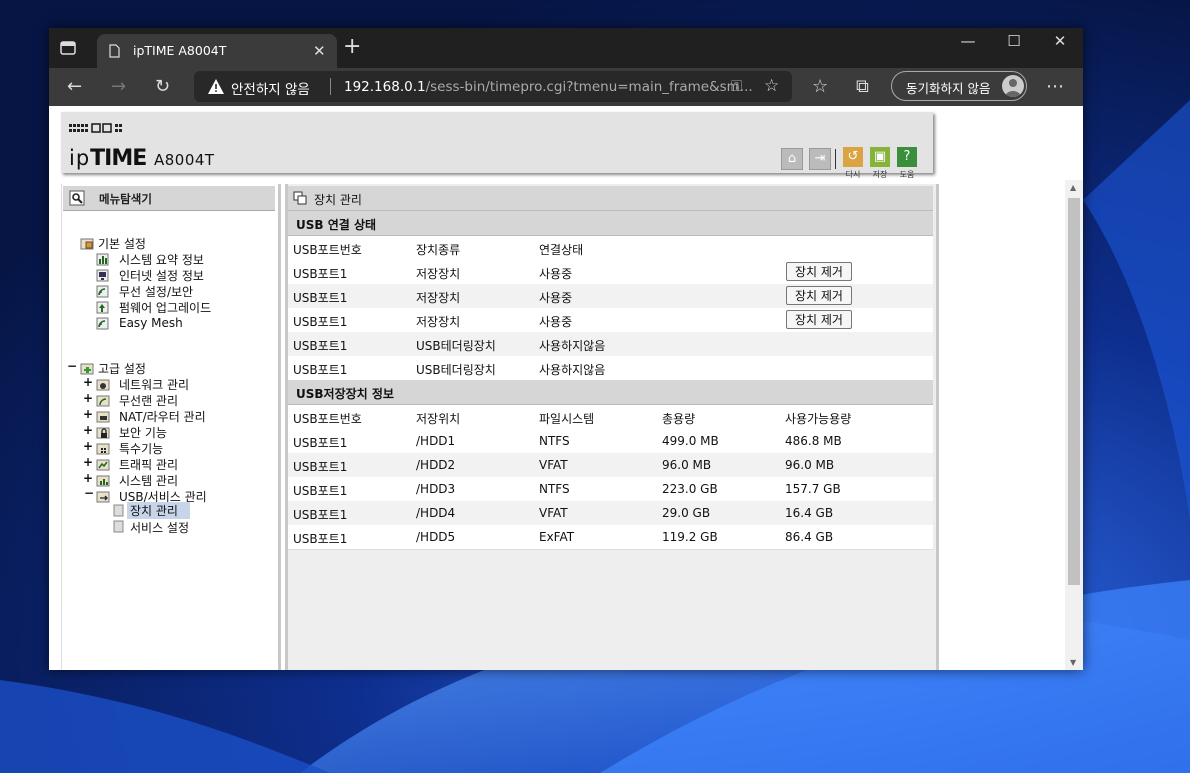 The width and height of the screenshot is (1190, 773). What do you see at coordinates (968, 41) in the screenshot?
I see `minimize-icon: —` at bounding box center [968, 41].